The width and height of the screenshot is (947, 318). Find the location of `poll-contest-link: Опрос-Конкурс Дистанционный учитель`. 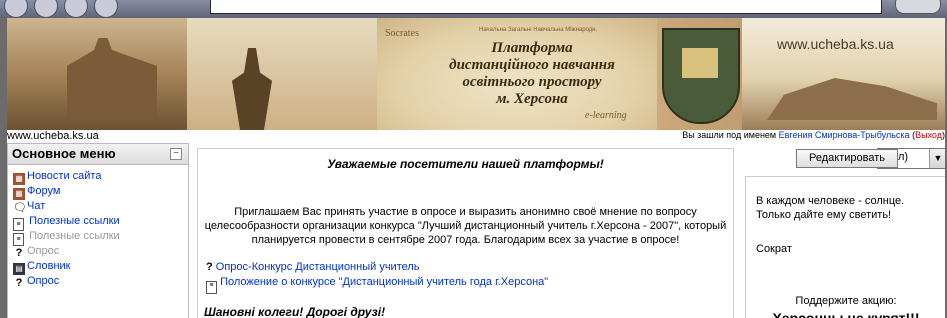

poll-contest-link: Опрос-Конкурс Дистанционный учитель is located at coordinates (318, 267).